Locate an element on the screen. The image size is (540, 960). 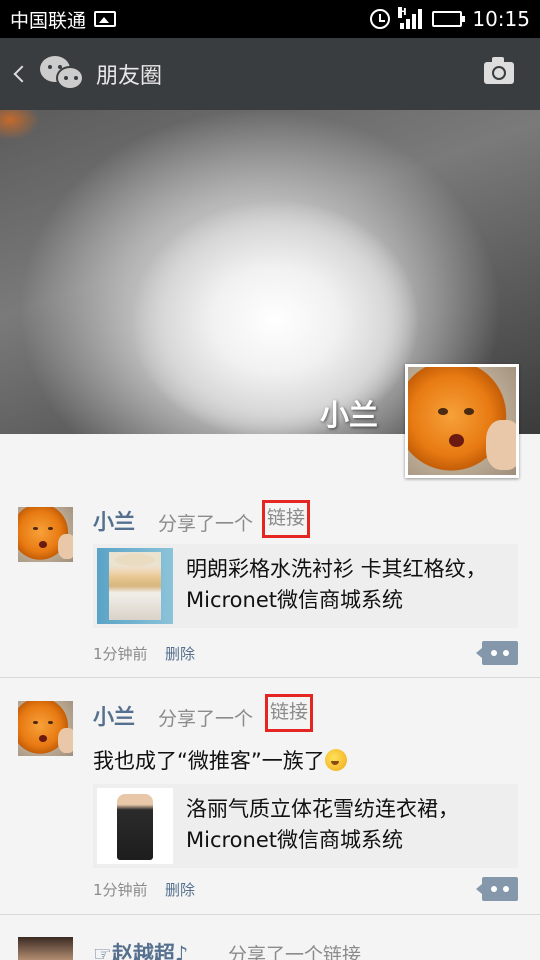
post-action-text: 分享了一个链接 is located at coordinates (295, 952).